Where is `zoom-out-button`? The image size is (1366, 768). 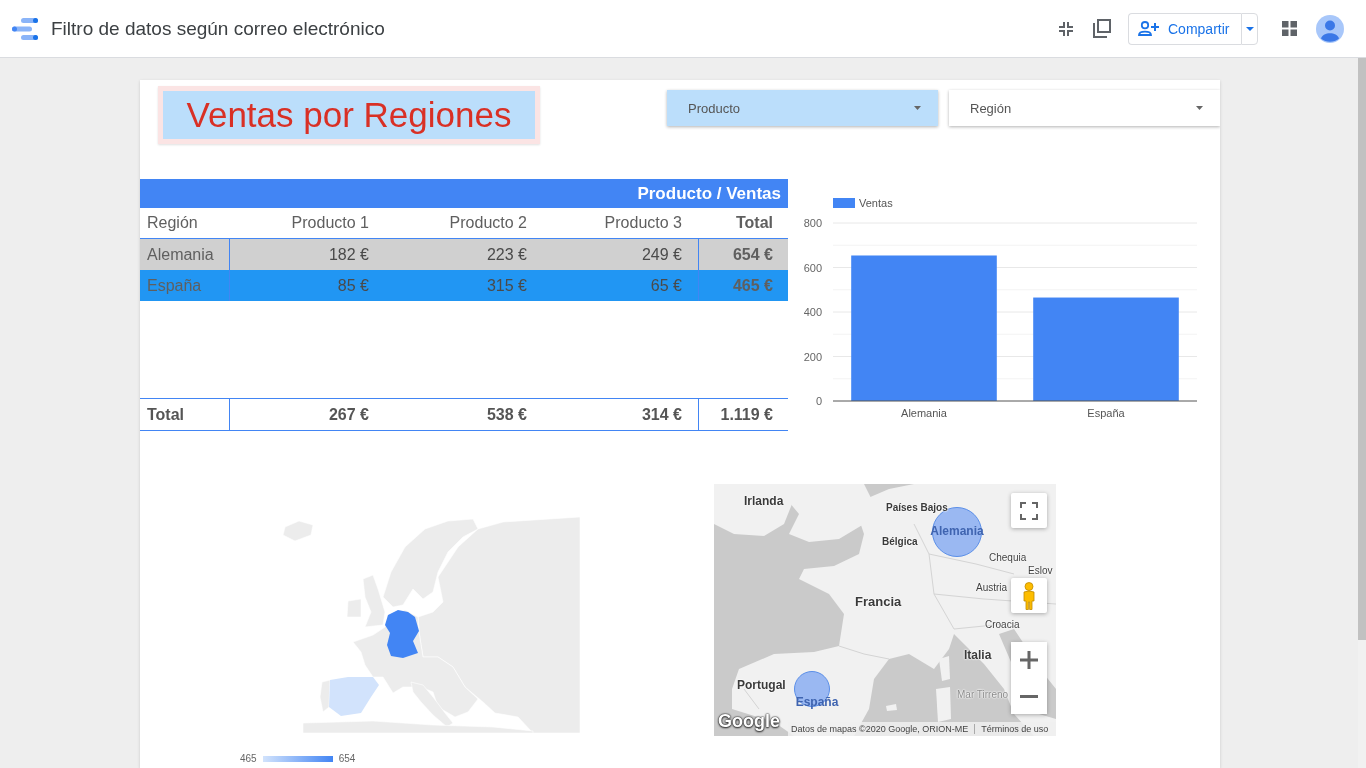 zoom-out-button is located at coordinates (1029, 696).